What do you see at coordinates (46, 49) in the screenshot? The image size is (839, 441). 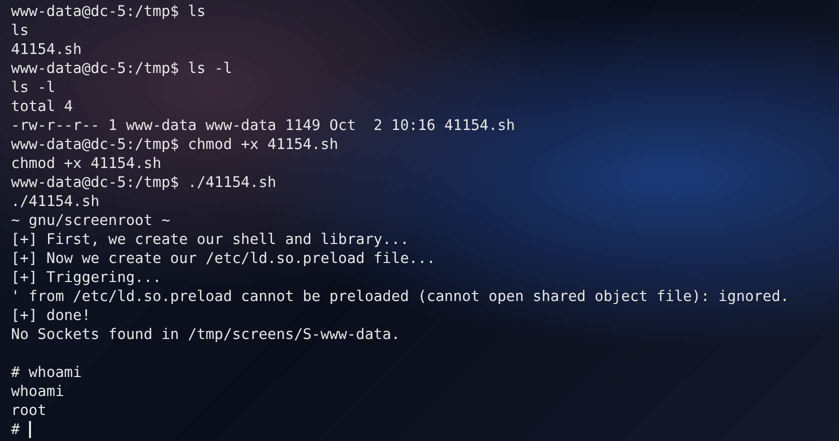 I see `terminal-line: 41154.sh` at bounding box center [46, 49].